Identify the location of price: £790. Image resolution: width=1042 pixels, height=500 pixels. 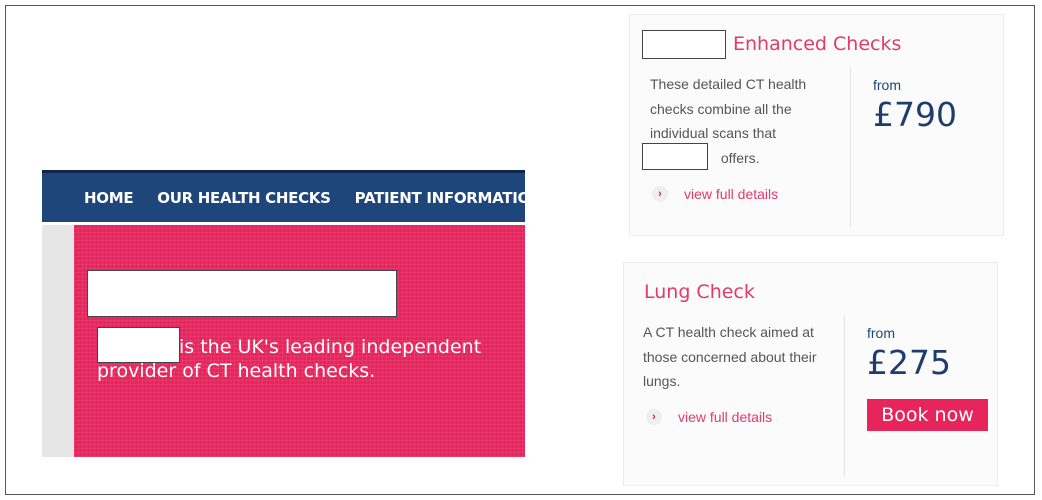
(915, 114).